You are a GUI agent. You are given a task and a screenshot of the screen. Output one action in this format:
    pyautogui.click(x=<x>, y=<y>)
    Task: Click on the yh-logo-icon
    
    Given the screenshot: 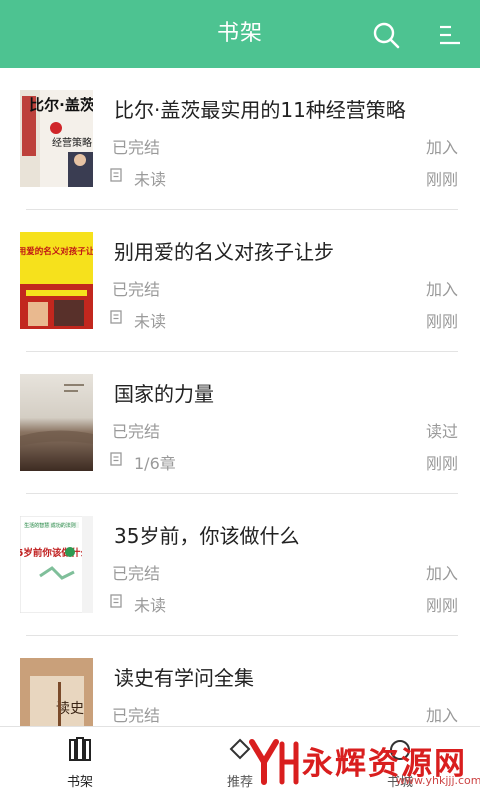 What is the action you would take?
    pyautogui.click(x=274, y=762)
    